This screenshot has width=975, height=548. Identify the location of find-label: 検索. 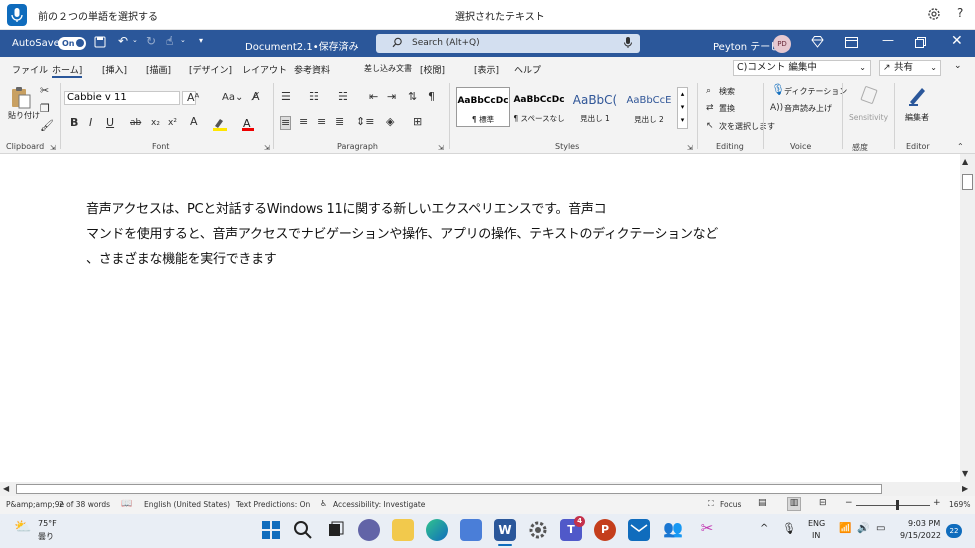
(727, 91).